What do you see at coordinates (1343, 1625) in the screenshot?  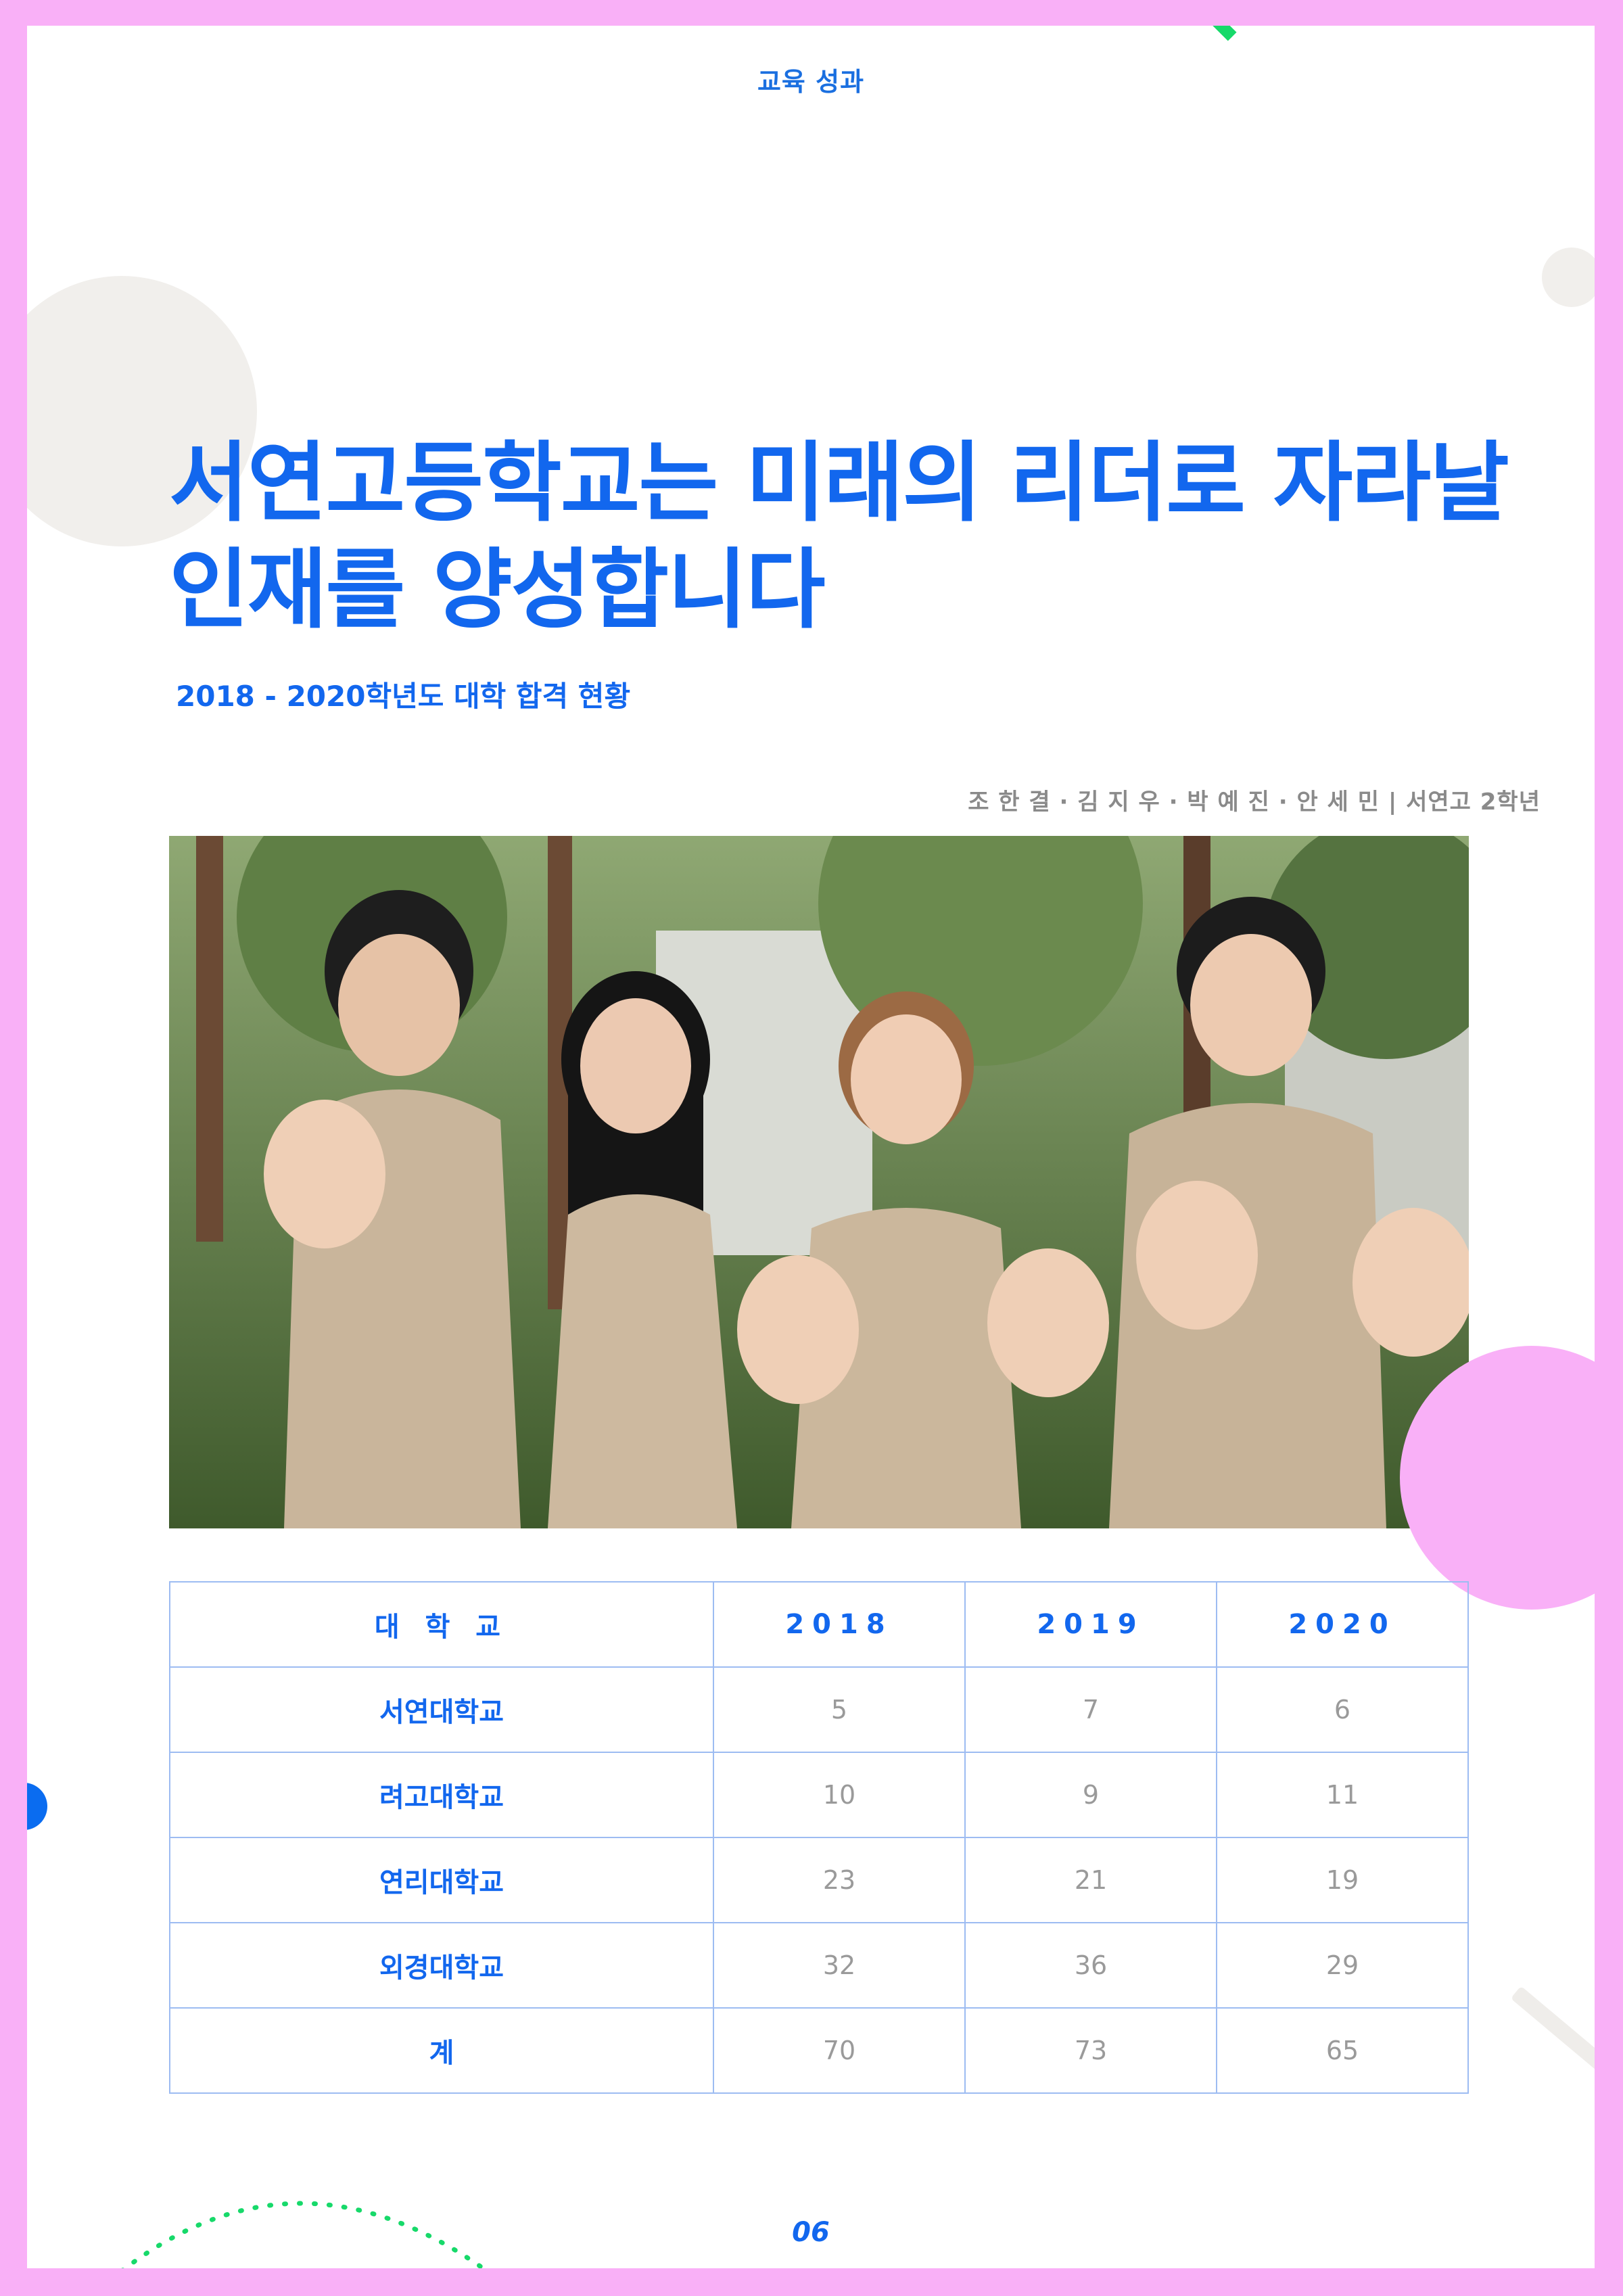 I see `table-header-cell: 2020` at bounding box center [1343, 1625].